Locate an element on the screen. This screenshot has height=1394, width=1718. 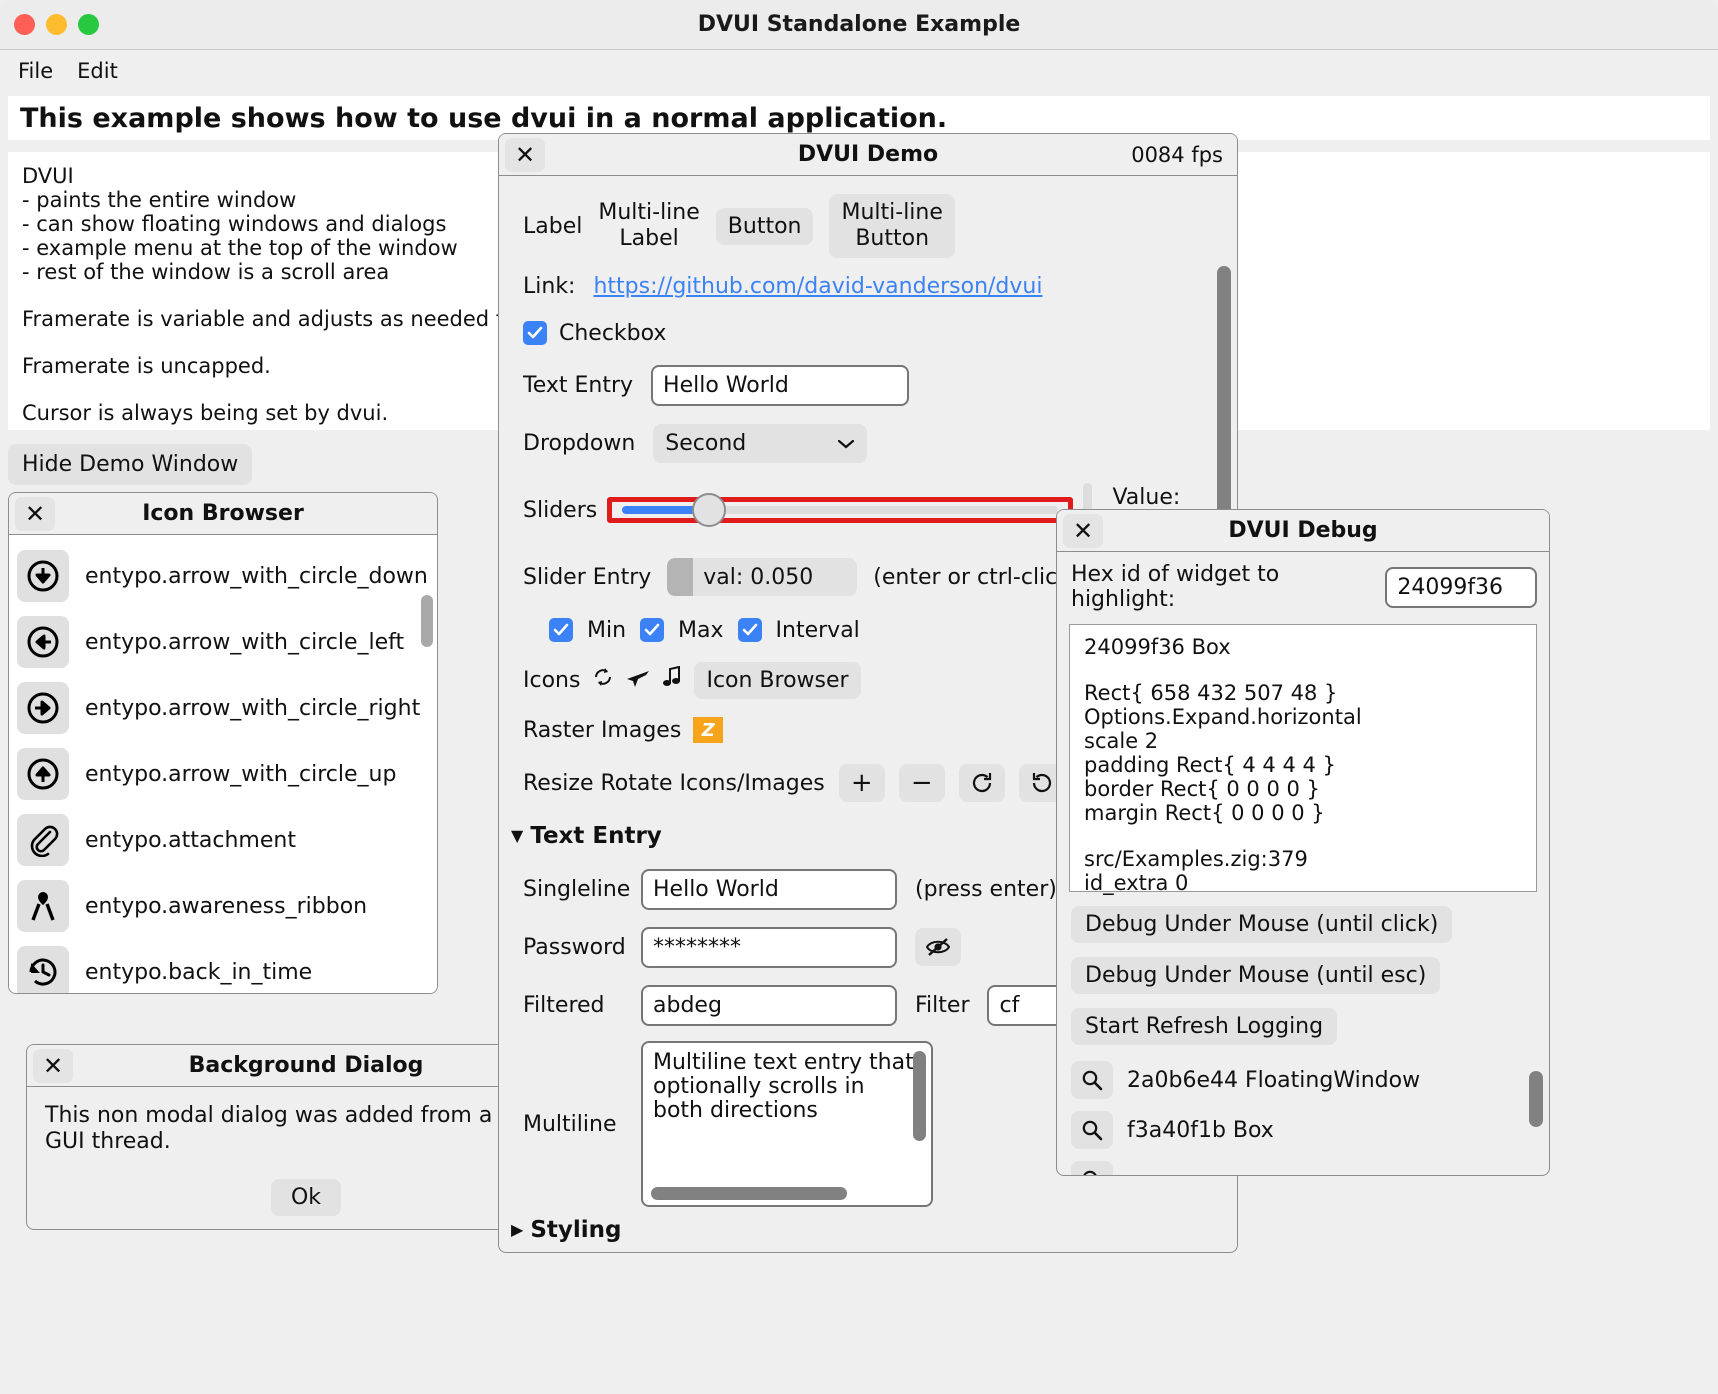
section-styling: ▶ Styling is located at coordinates (869, 1230).